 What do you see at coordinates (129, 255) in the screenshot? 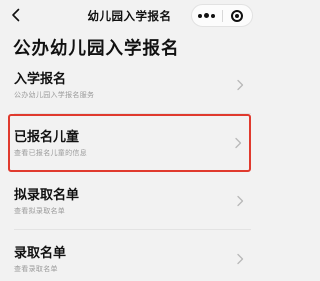
I see `menu-item-admission-list: 录取名单 查看录取名单` at bounding box center [129, 255].